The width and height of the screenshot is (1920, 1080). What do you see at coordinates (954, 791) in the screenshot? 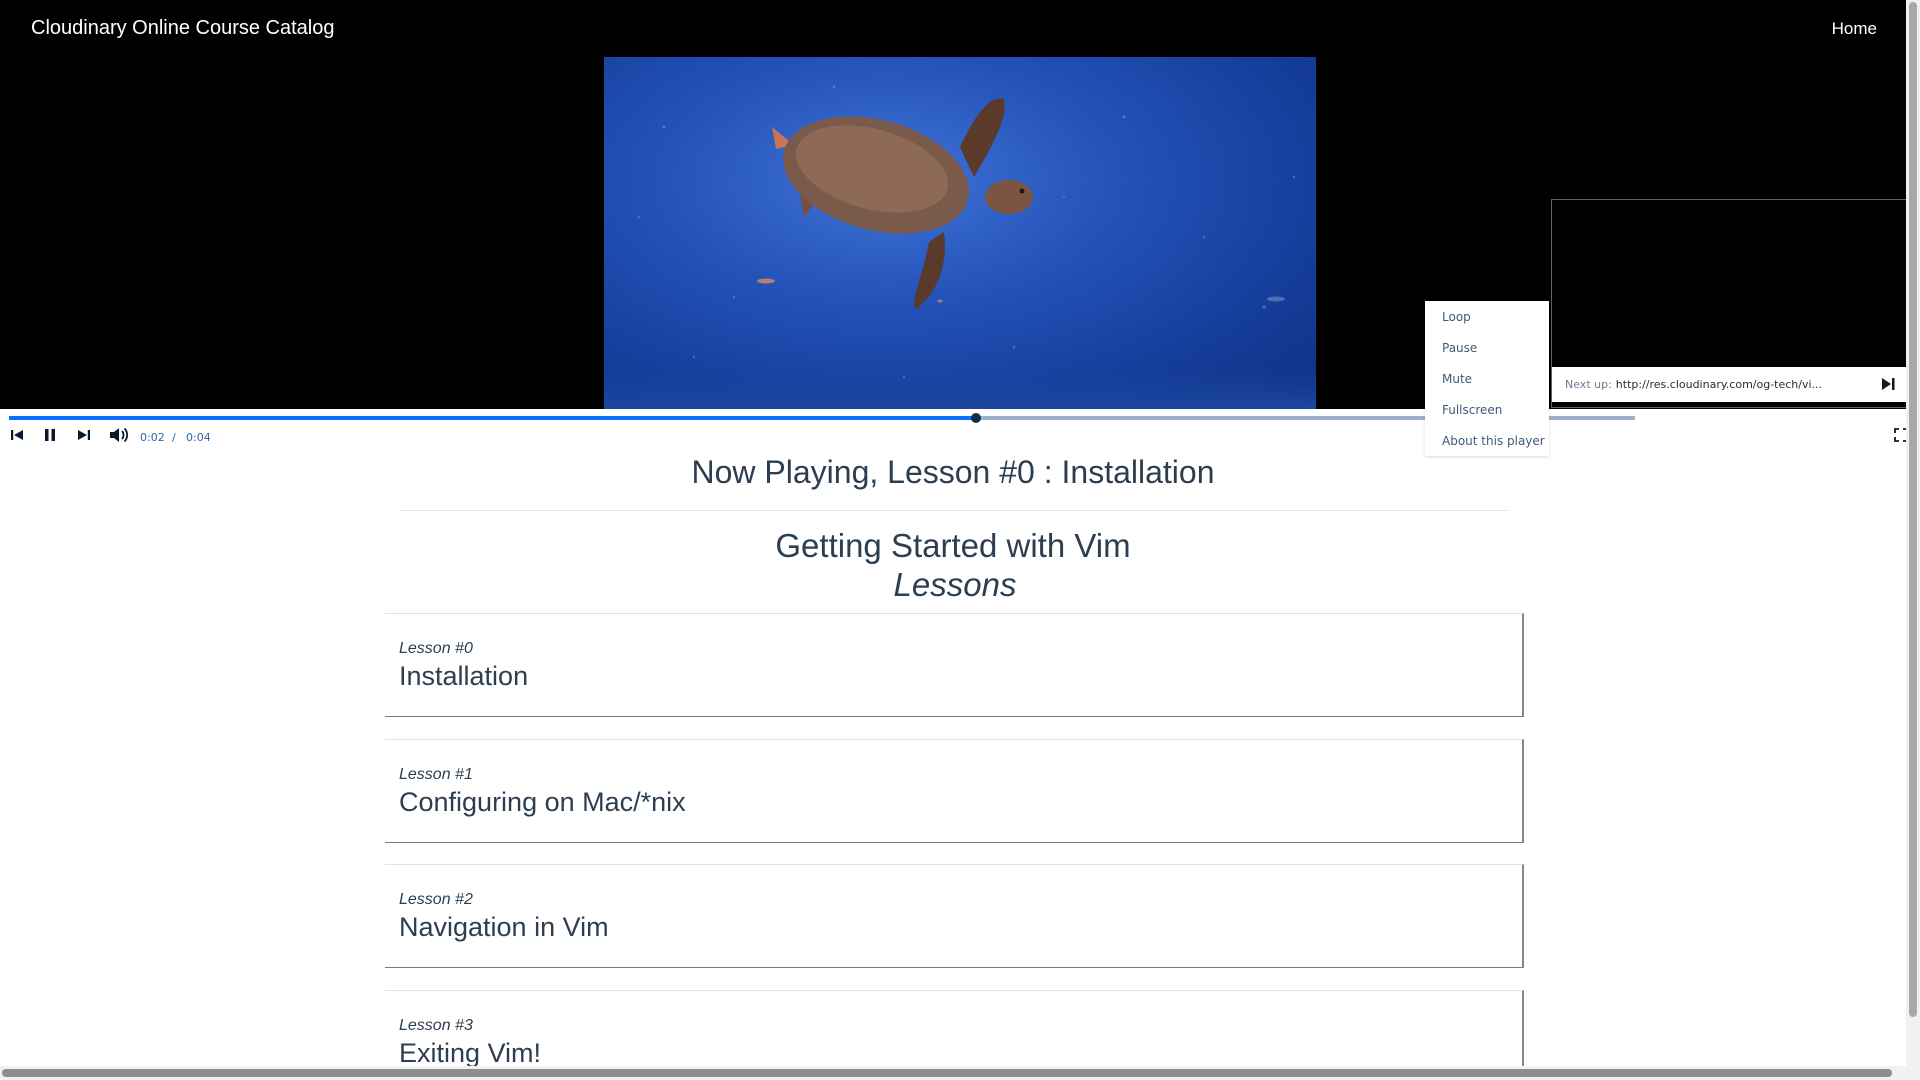
I see `lesson-item: Lesson #1 Configuring on Mac/*nix` at bounding box center [954, 791].